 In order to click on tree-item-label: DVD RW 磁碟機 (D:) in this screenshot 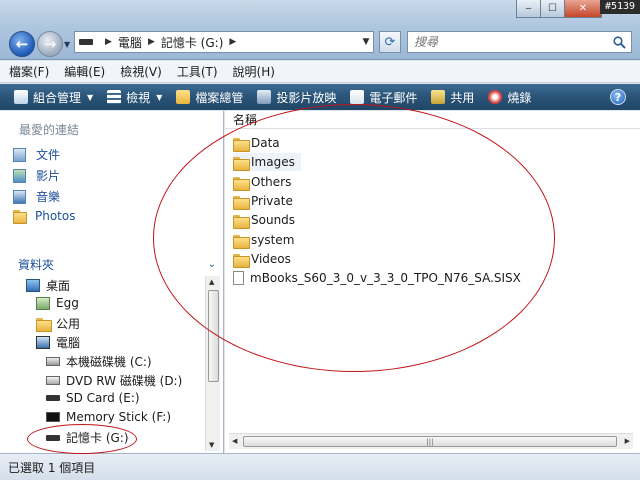, I will do `click(124, 381)`.